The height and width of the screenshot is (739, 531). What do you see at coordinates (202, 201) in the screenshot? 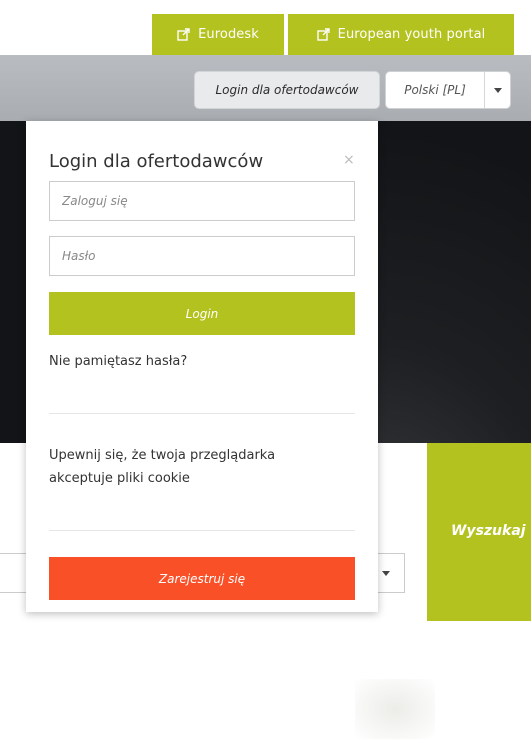
I see `username-input` at bounding box center [202, 201].